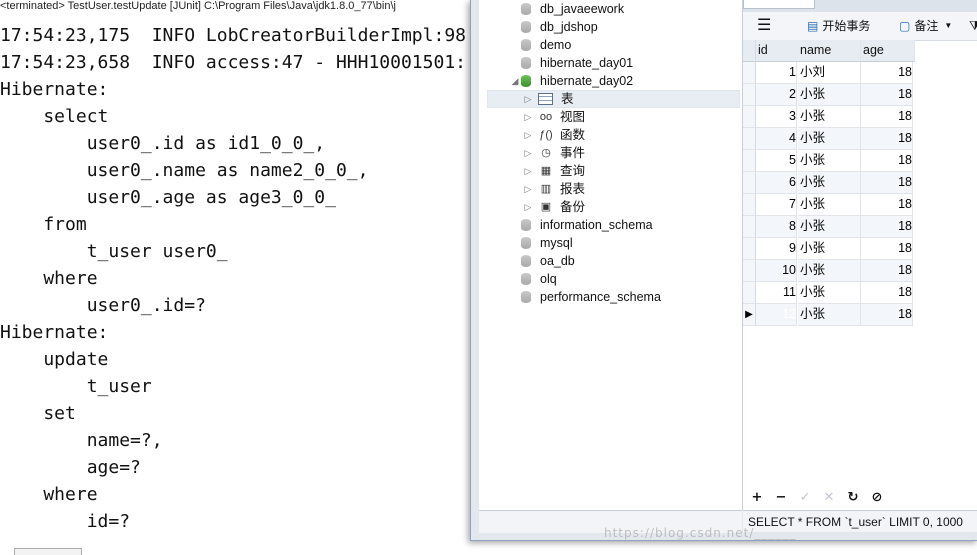 Image resolution: width=977 pixels, height=555 pixels. Describe the element at coordinates (536, 117) in the screenshot. I see `tree-item-view: ▷ oo 视图` at that location.